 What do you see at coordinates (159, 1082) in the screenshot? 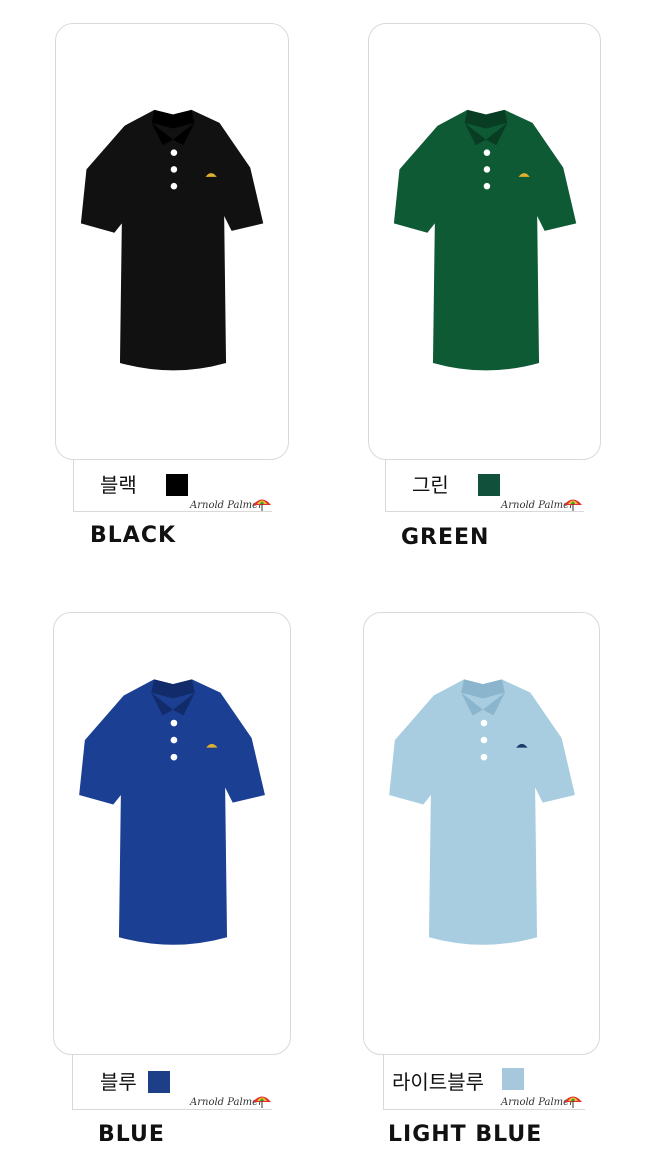
I see `color-swatch-blue` at bounding box center [159, 1082].